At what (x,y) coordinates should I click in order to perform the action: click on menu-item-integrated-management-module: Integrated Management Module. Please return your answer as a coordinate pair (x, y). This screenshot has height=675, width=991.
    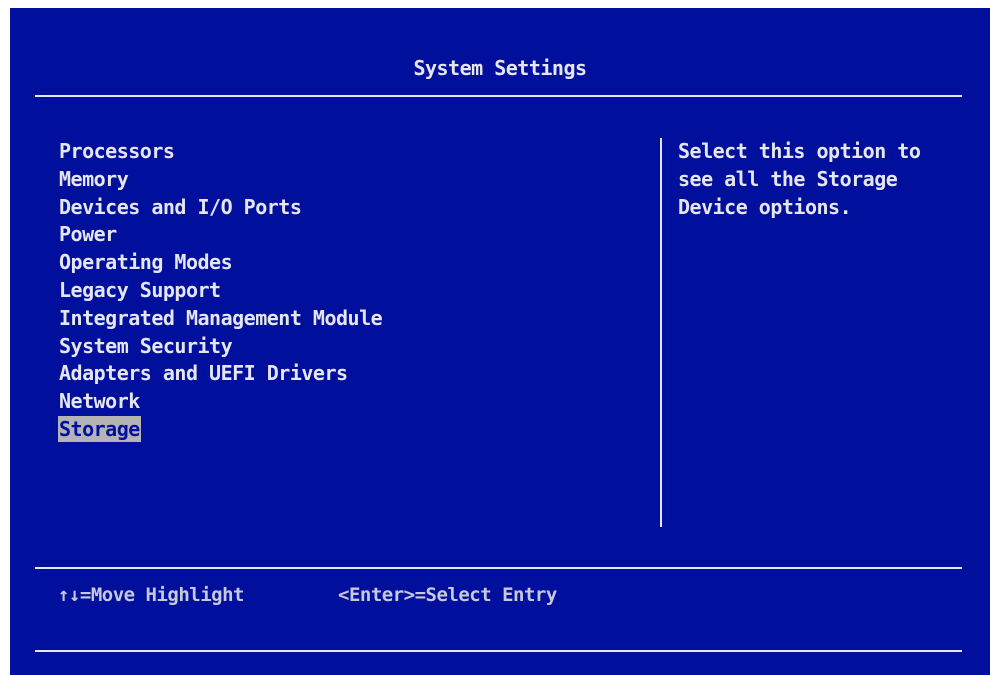
    Looking at the image, I should click on (220, 319).